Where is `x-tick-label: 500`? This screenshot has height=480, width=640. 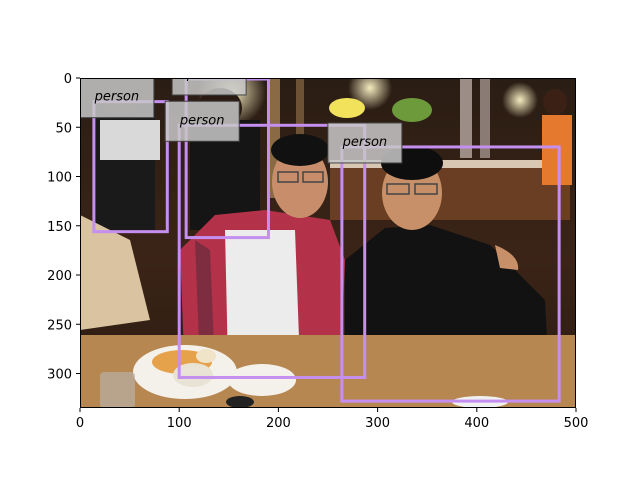 x-tick-label: 500 is located at coordinates (576, 423).